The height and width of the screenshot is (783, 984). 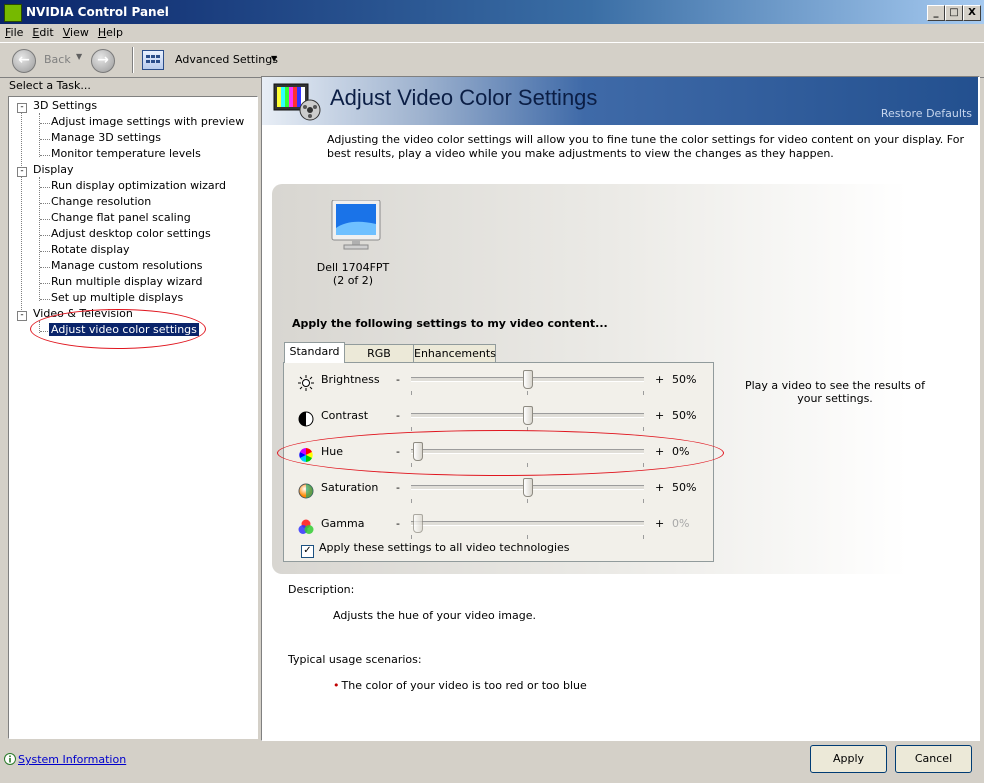 I want to click on tree-category-display: Display, so click(x=53, y=169).